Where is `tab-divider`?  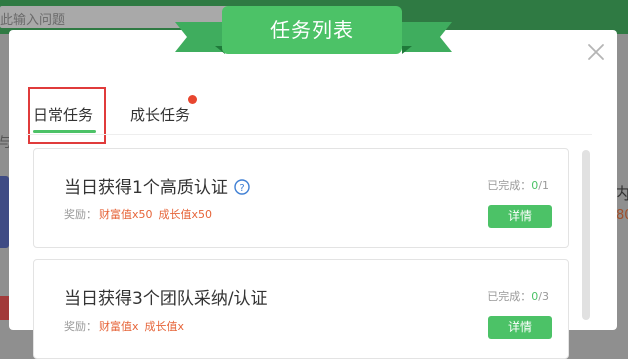
tab-divider is located at coordinates (309, 134).